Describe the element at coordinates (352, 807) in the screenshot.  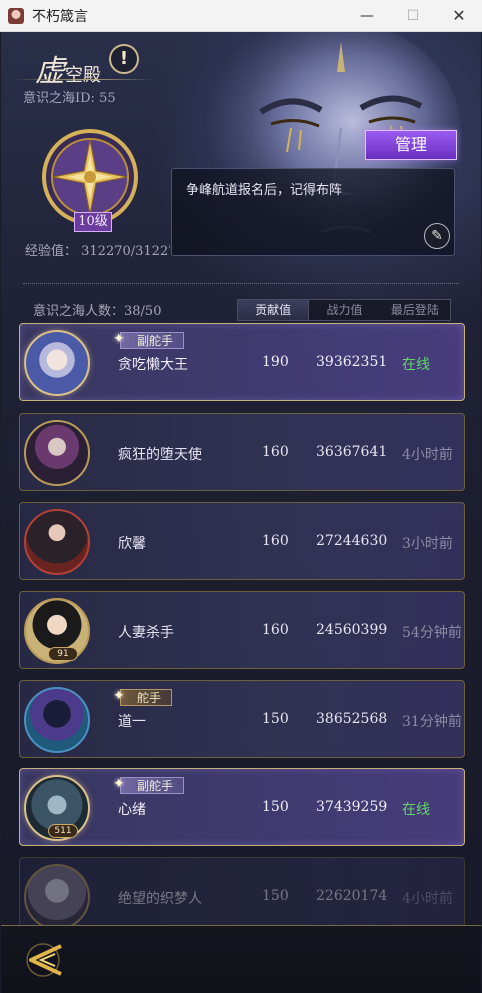
I see `member-power: 37439259` at that location.